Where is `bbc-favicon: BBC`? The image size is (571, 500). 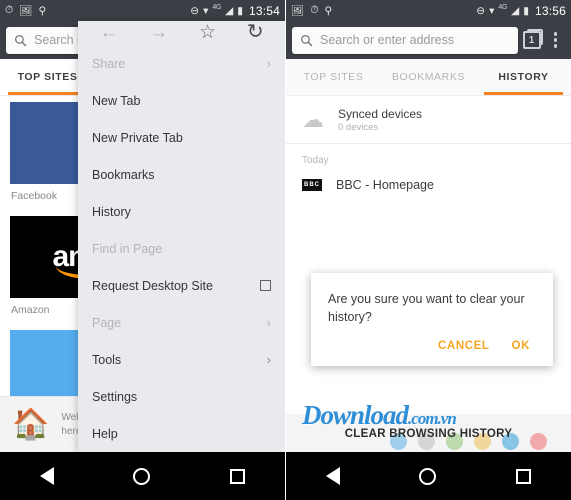 bbc-favicon: BBC is located at coordinates (312, 185).